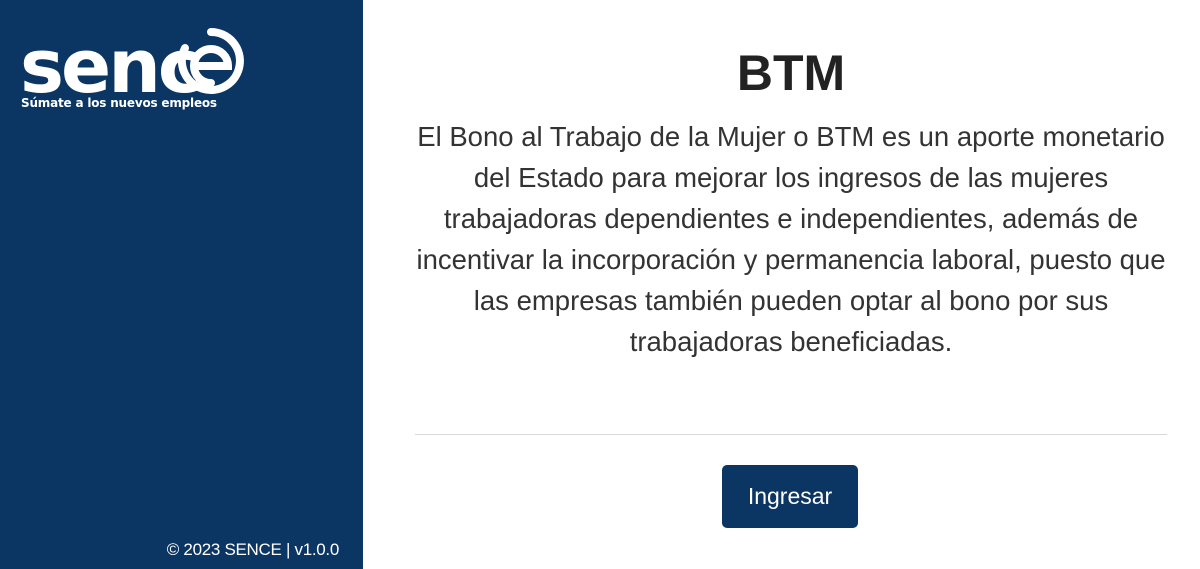  I want to click on page-title: BTM, so click(791, 73).